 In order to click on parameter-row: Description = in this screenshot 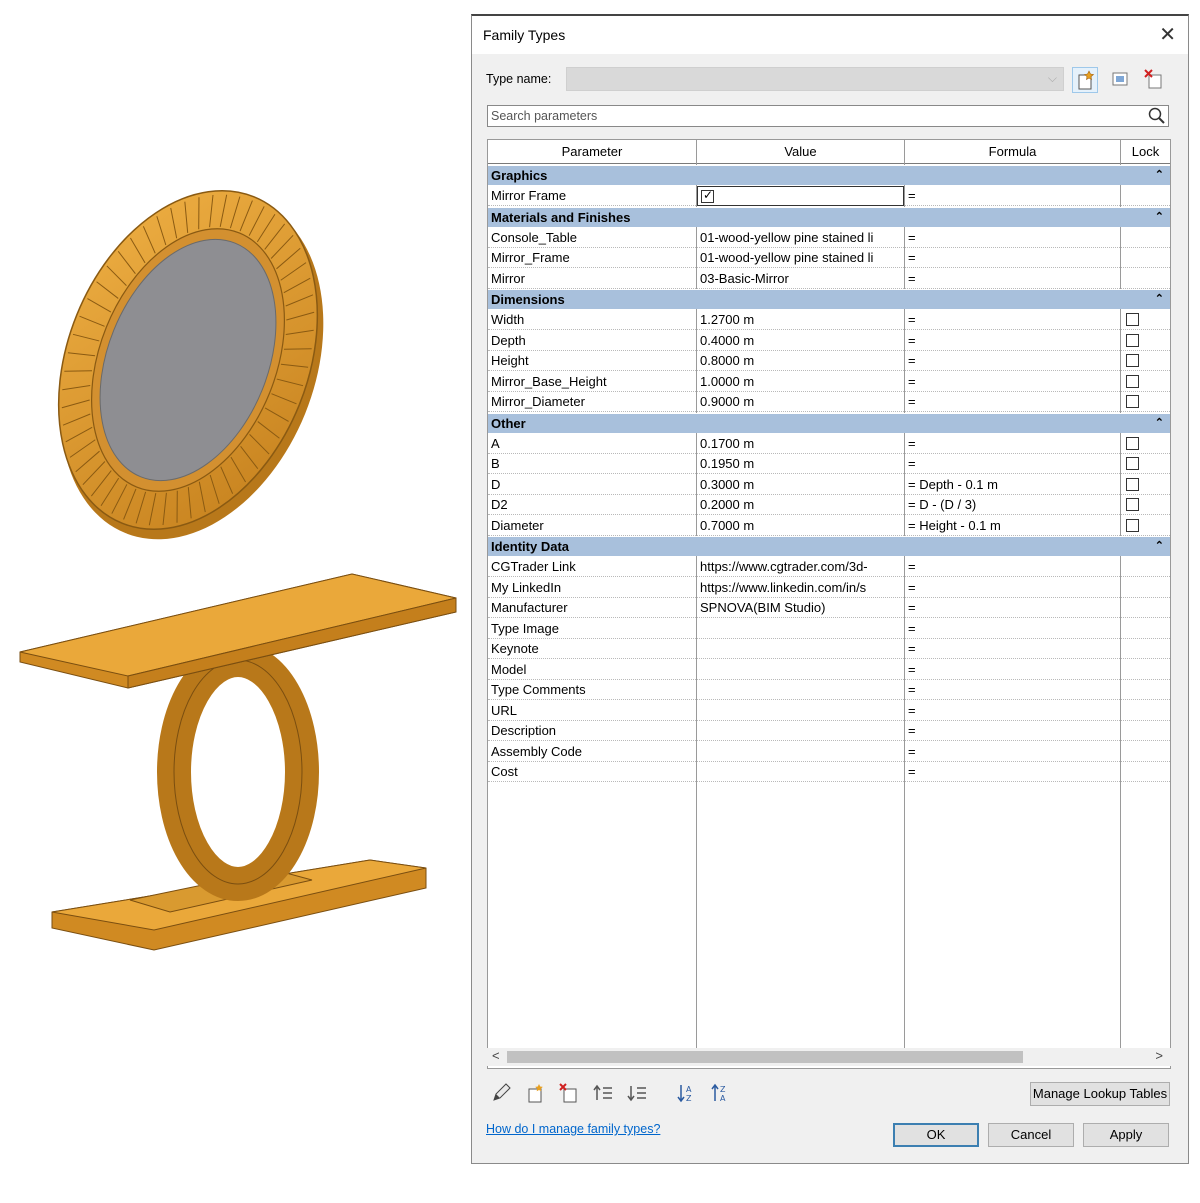, I will do `click(829, 731)`.